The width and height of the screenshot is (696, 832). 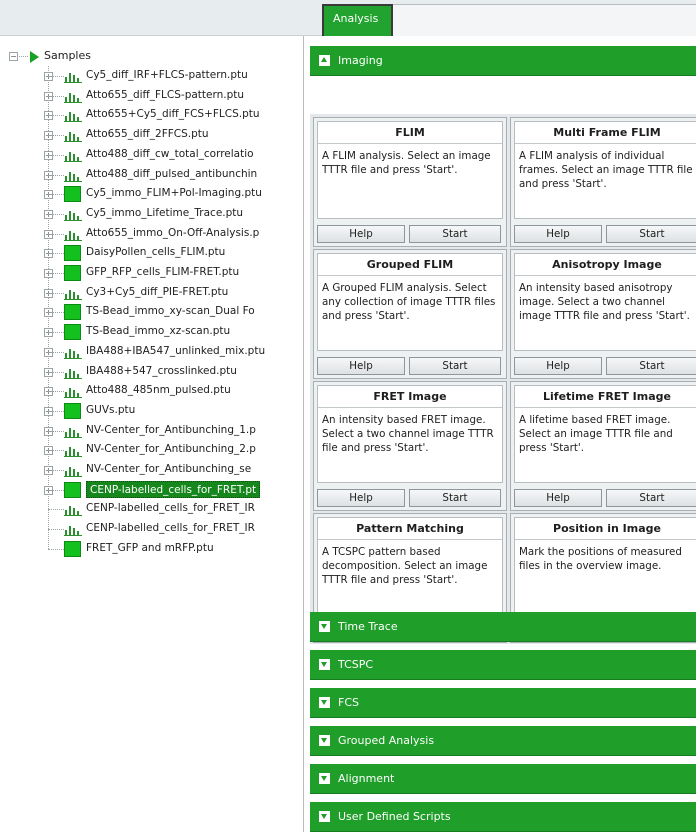 I want to click on tree-item: + CENP-labelled_cells_for_FRET.pt, so click(x=152, y=489).